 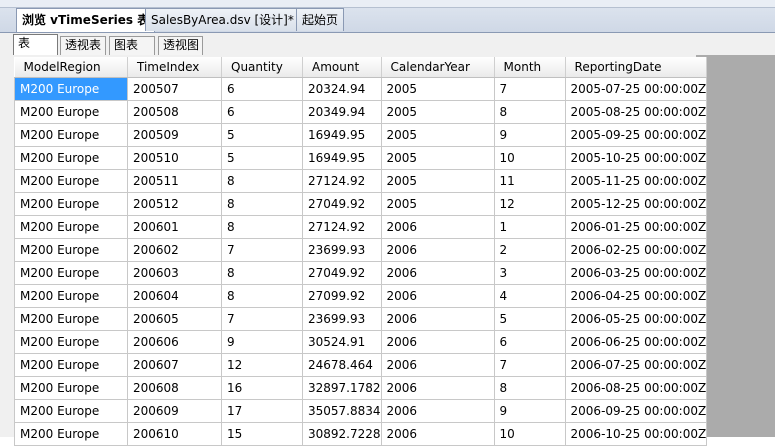 I want to click on grid-cell-month: 12, so click(x=530, y=204).